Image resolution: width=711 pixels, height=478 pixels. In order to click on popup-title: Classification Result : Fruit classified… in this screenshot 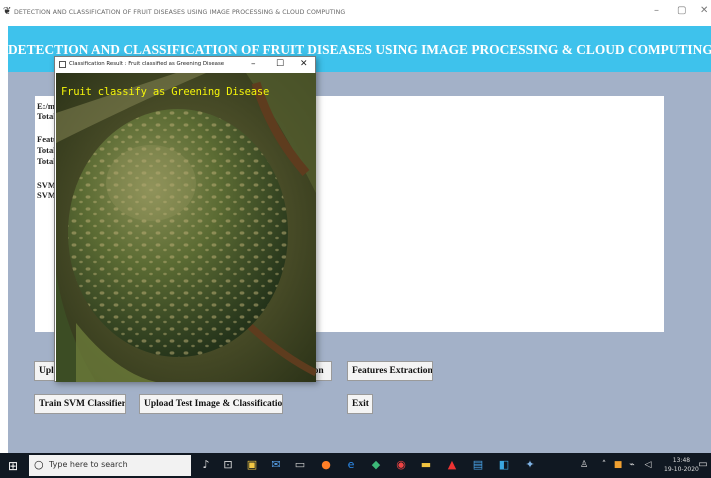, I will do `click(147, 64)`.